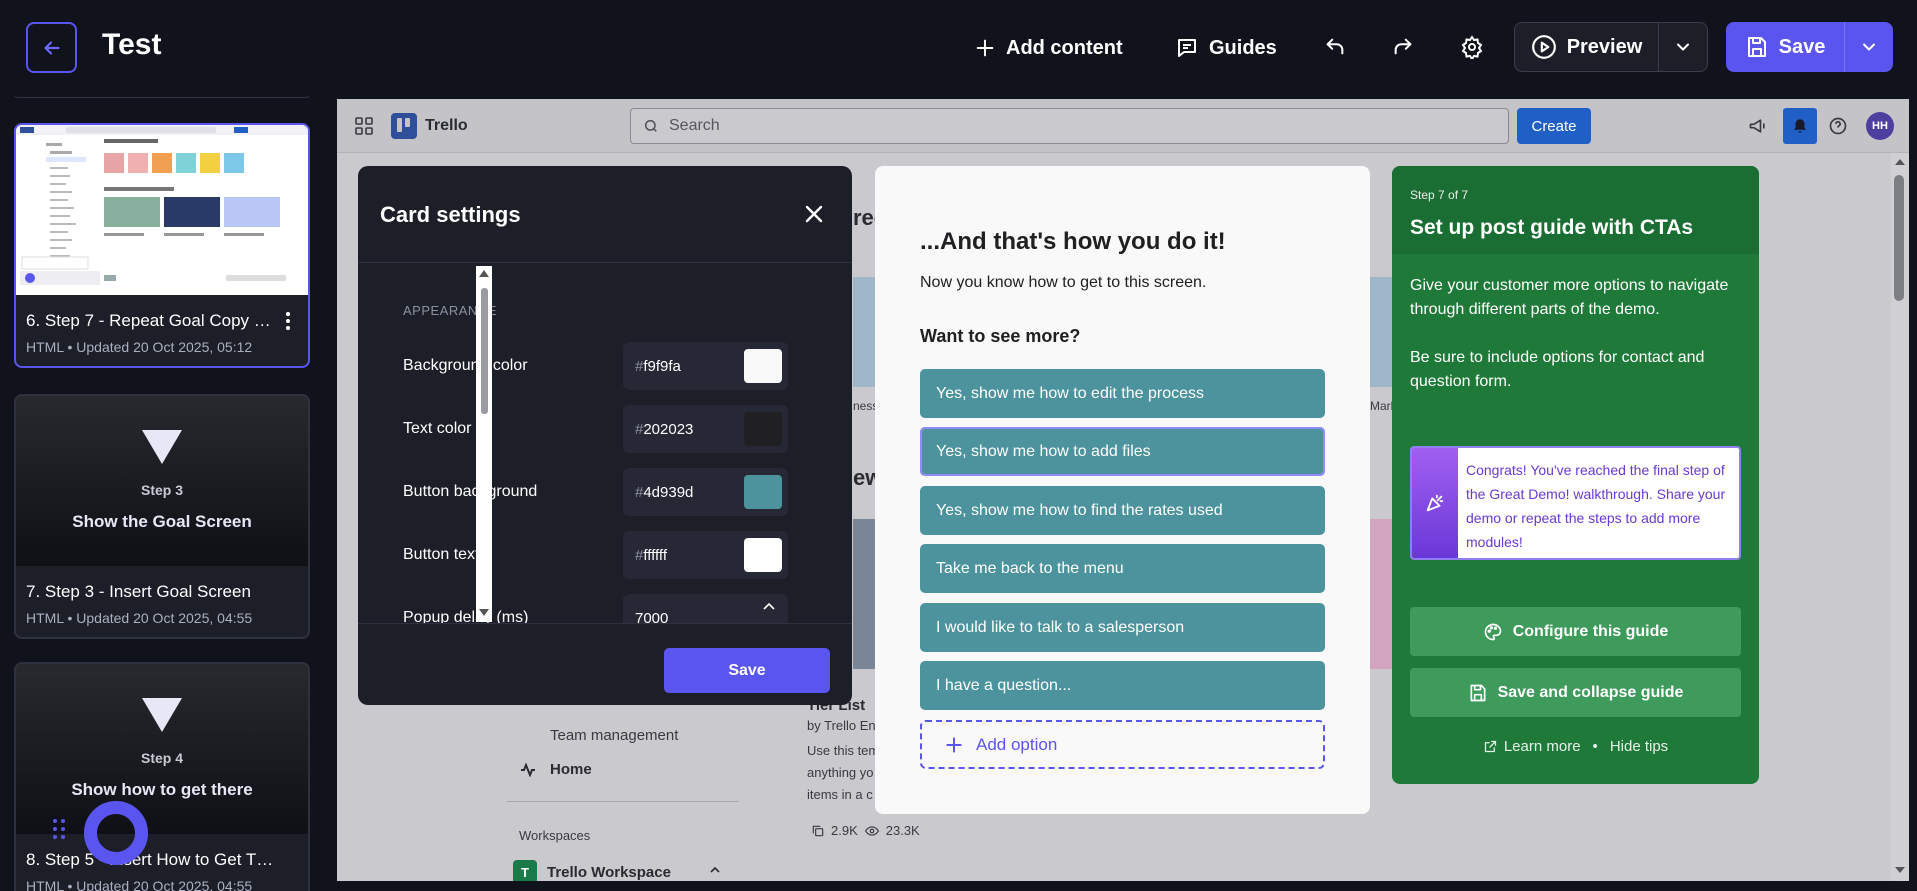  I want to click on undo-button, so click(1335, 47).